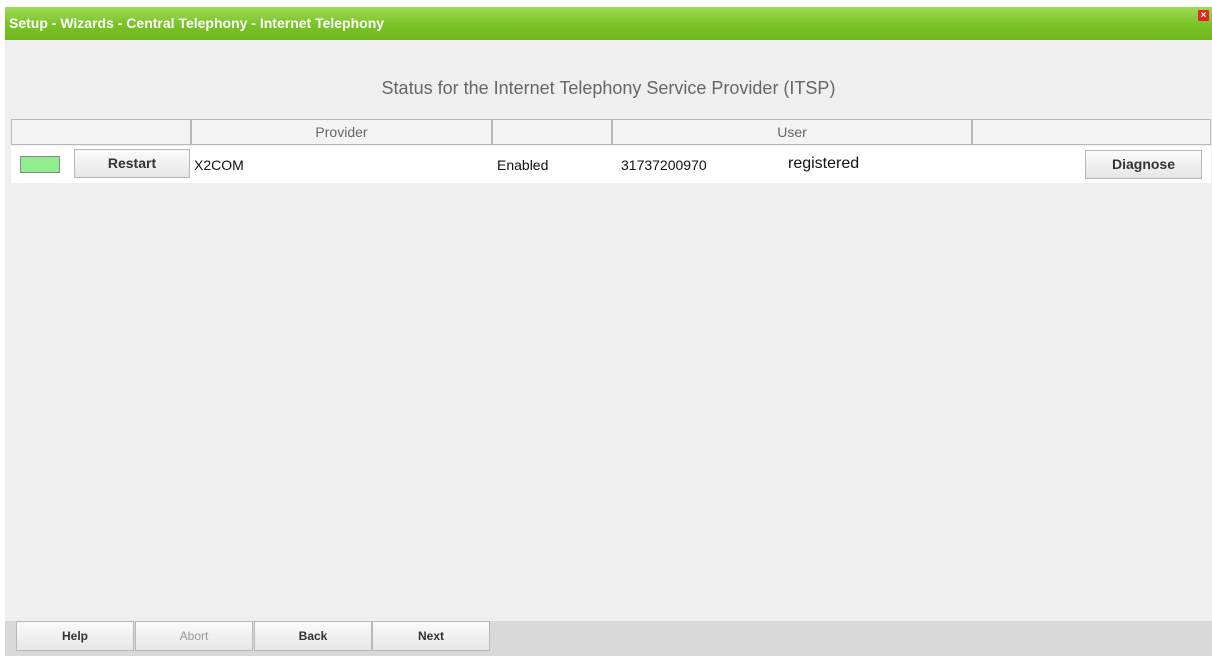 This screenshot has height=656, width=1212. Describe the element at coordinates (101, 132) in the screenshot. I see `column-header-status` at that location.